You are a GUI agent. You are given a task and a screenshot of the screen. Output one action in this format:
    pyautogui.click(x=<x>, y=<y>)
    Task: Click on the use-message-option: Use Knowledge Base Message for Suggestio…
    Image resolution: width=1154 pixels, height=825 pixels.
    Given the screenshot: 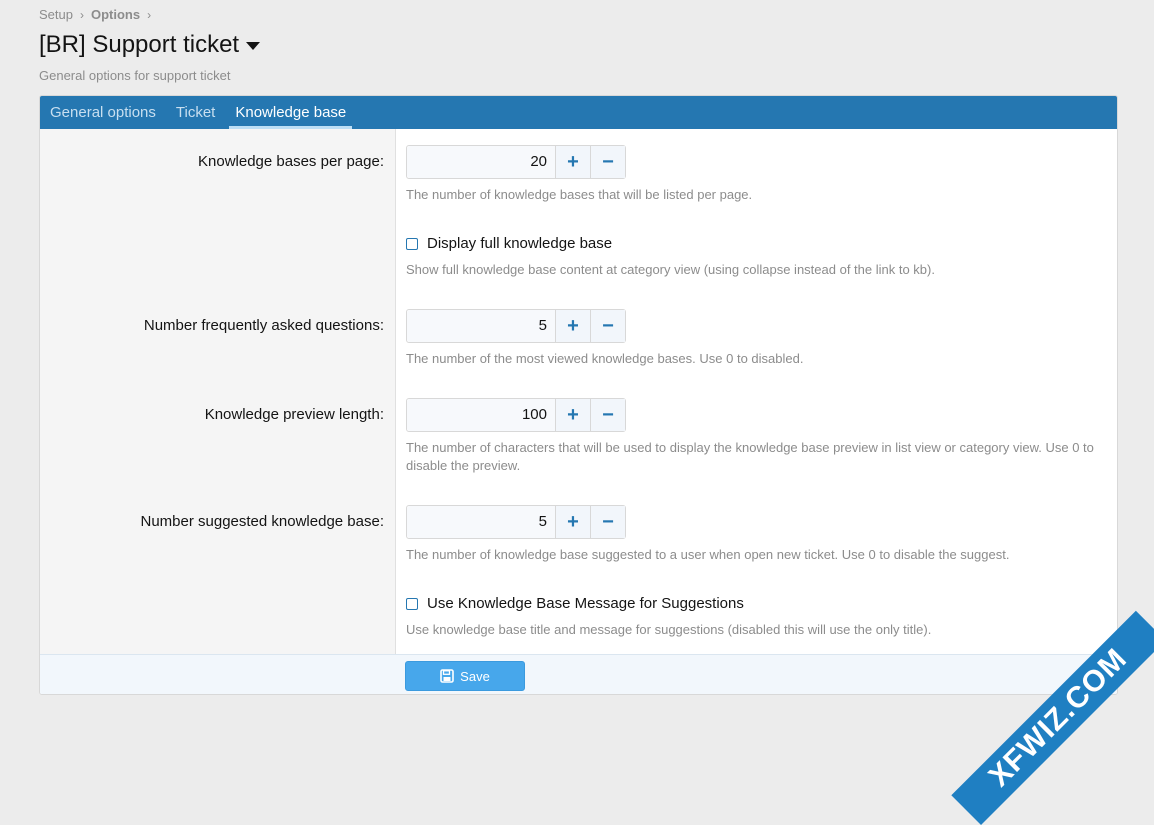 What is the action you would take?
    pyautogui.click(x=575, y=603)
    